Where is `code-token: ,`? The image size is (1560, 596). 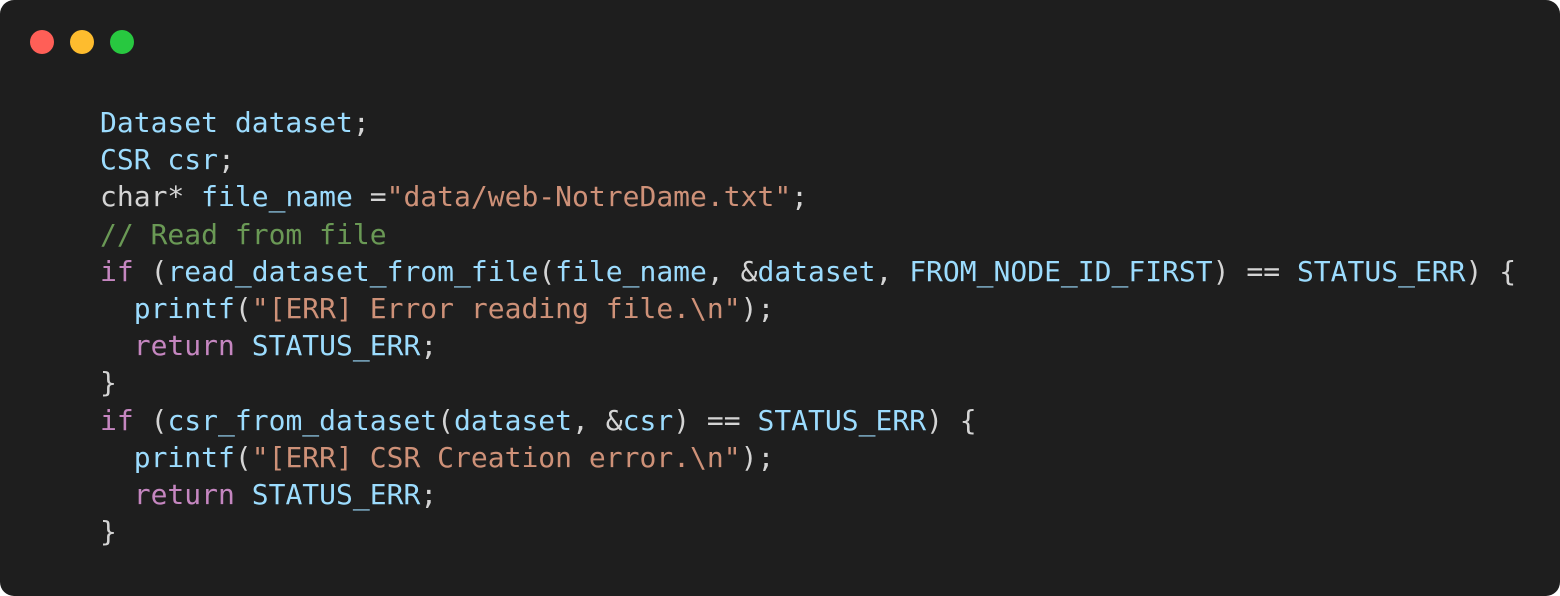 code-token: , is located at coordinates (892, 271).